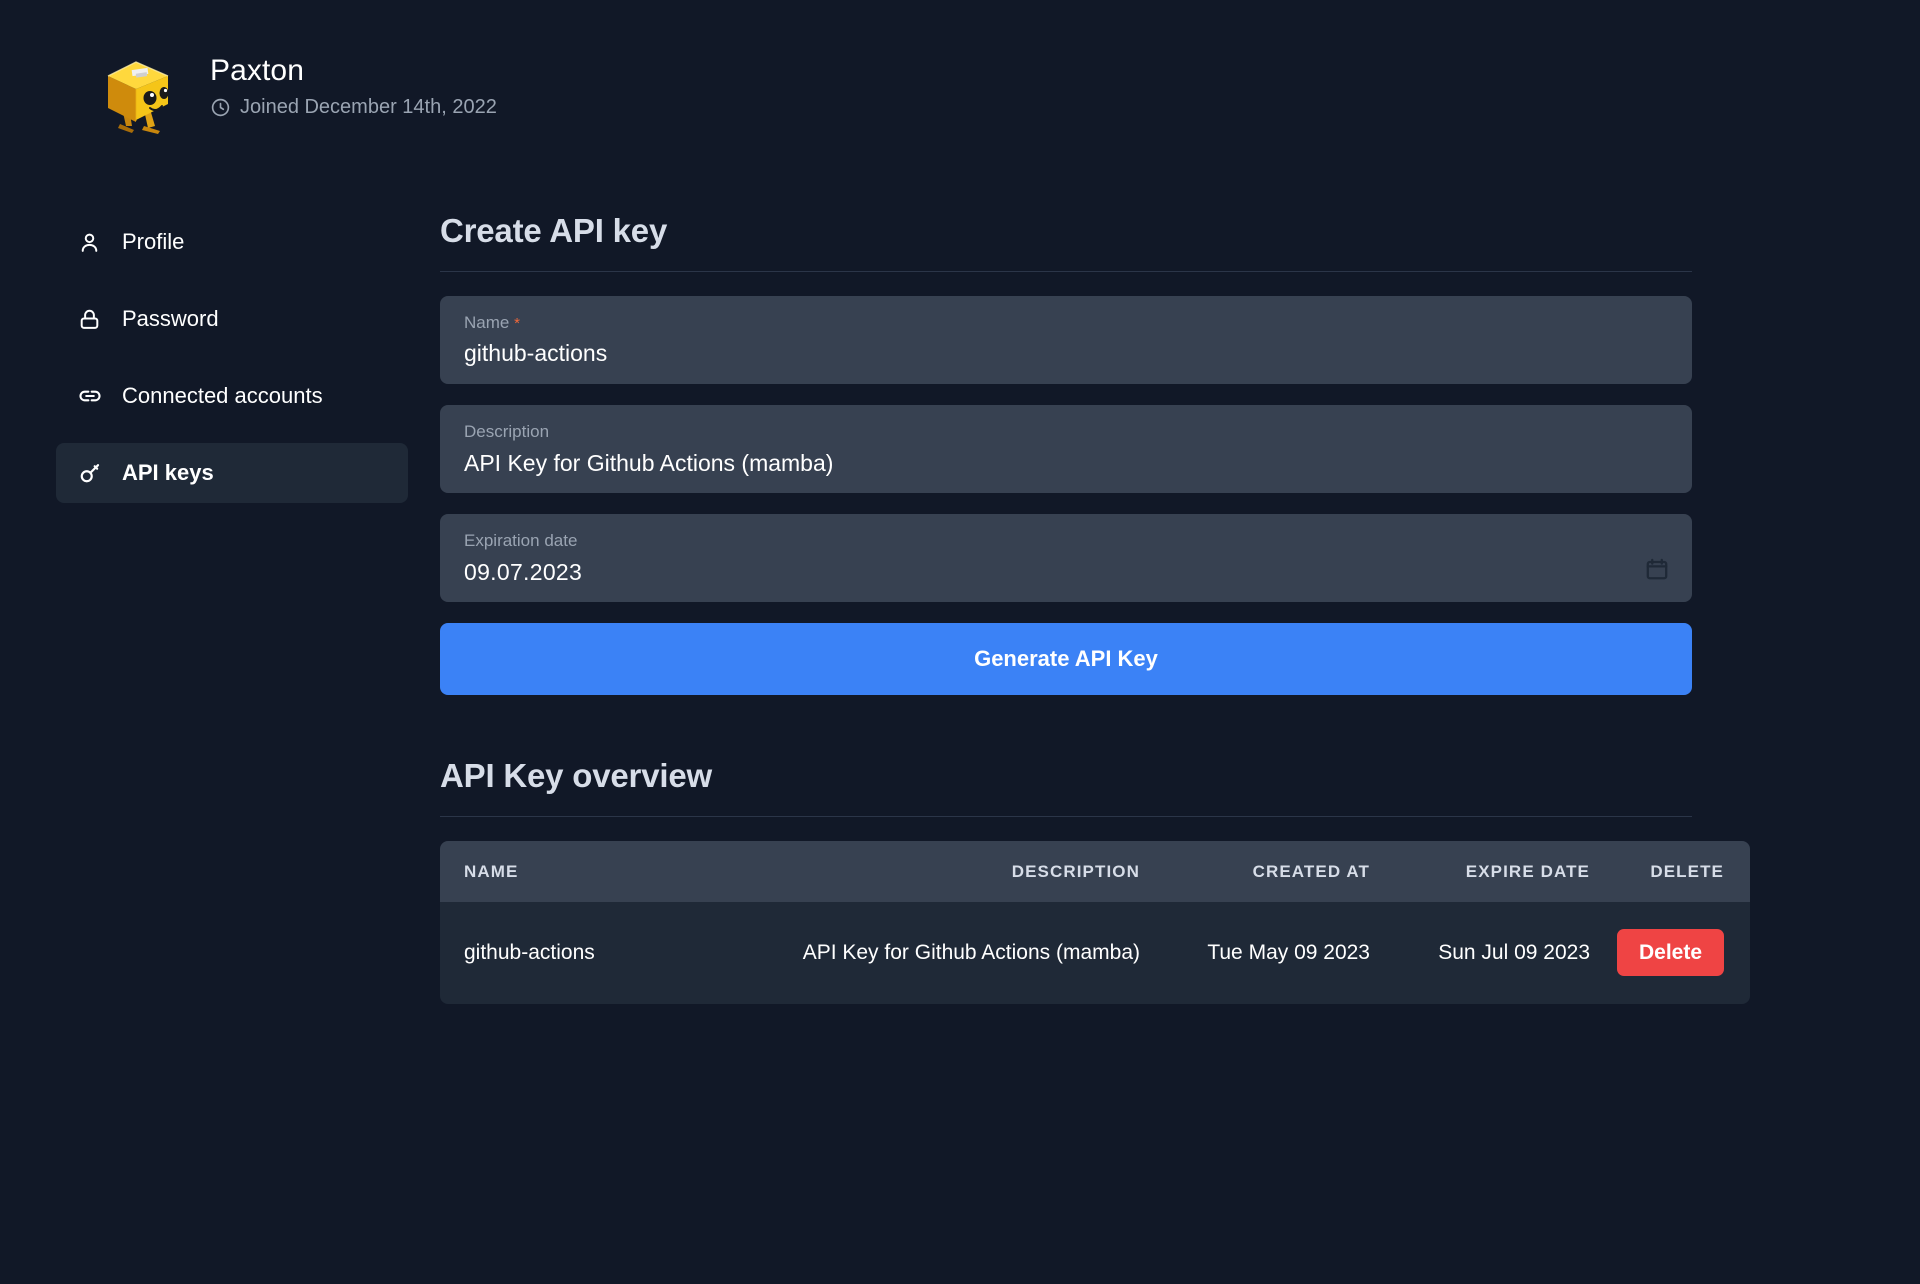 The height and width of the screenshot is (1284, 1920). I want to click on column-header-description: DESCRIPTION, so click(925, 872).